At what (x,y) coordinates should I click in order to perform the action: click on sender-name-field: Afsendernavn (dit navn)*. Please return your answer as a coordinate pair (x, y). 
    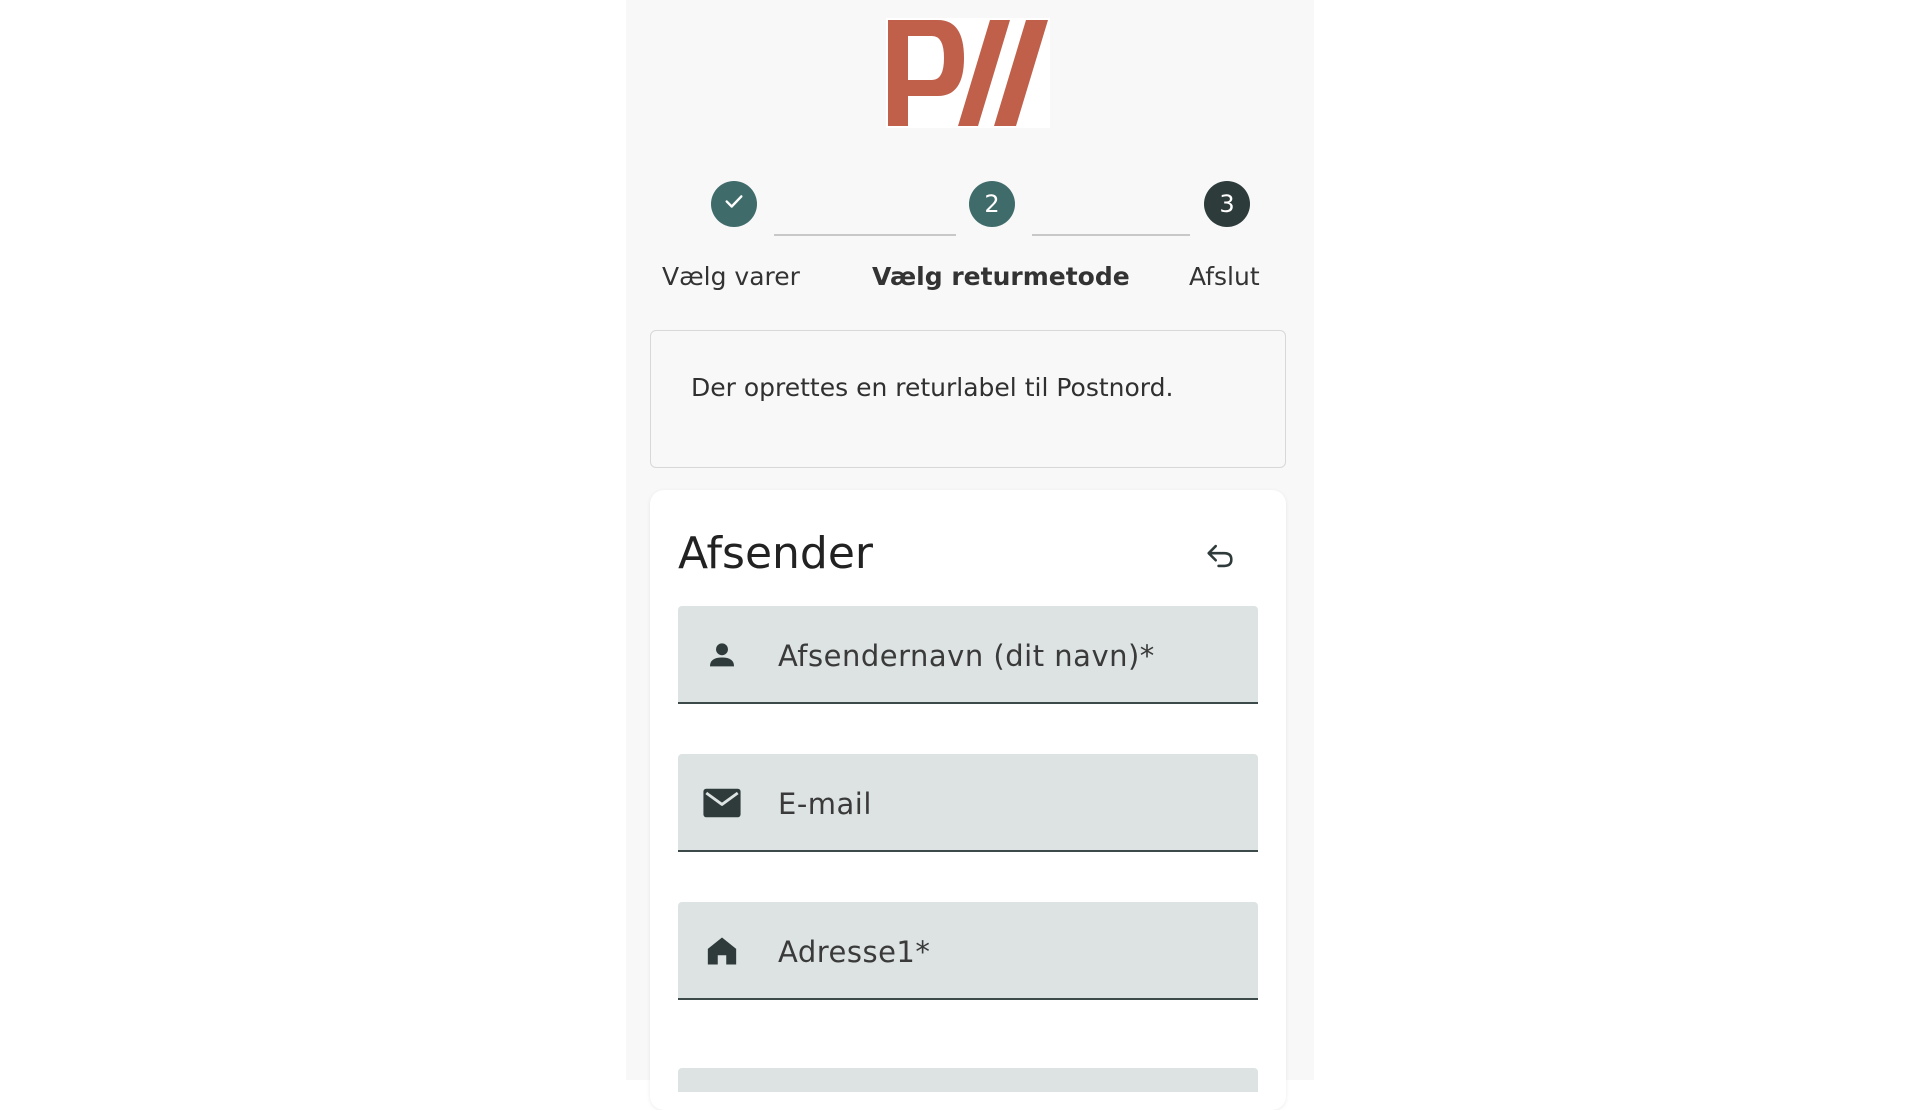
    Looking at the image, I should click on (968, 655).